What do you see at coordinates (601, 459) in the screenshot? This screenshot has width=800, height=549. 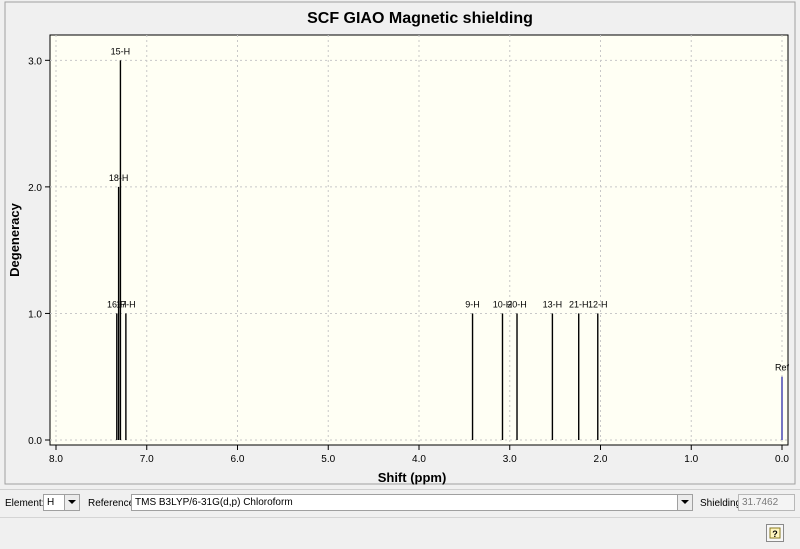 I see `x-tick-label: 2.0` at bounding box center [601, 459].